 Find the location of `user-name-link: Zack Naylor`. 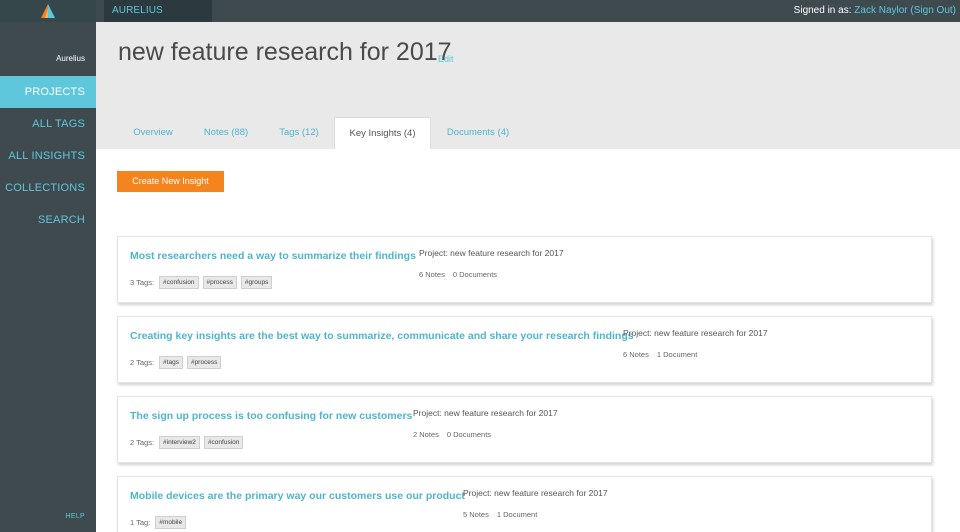

user-name-link: Zack Naylor is located at coordinates (880, 10).